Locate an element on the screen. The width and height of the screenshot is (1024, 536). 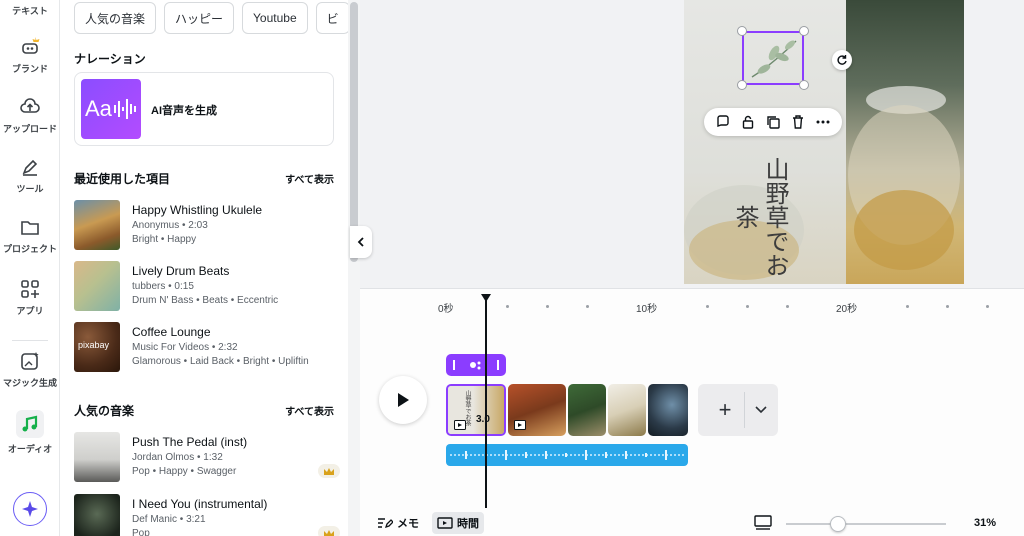
rail-item-projects: プロジェクト is located at coordinates (30, 235).